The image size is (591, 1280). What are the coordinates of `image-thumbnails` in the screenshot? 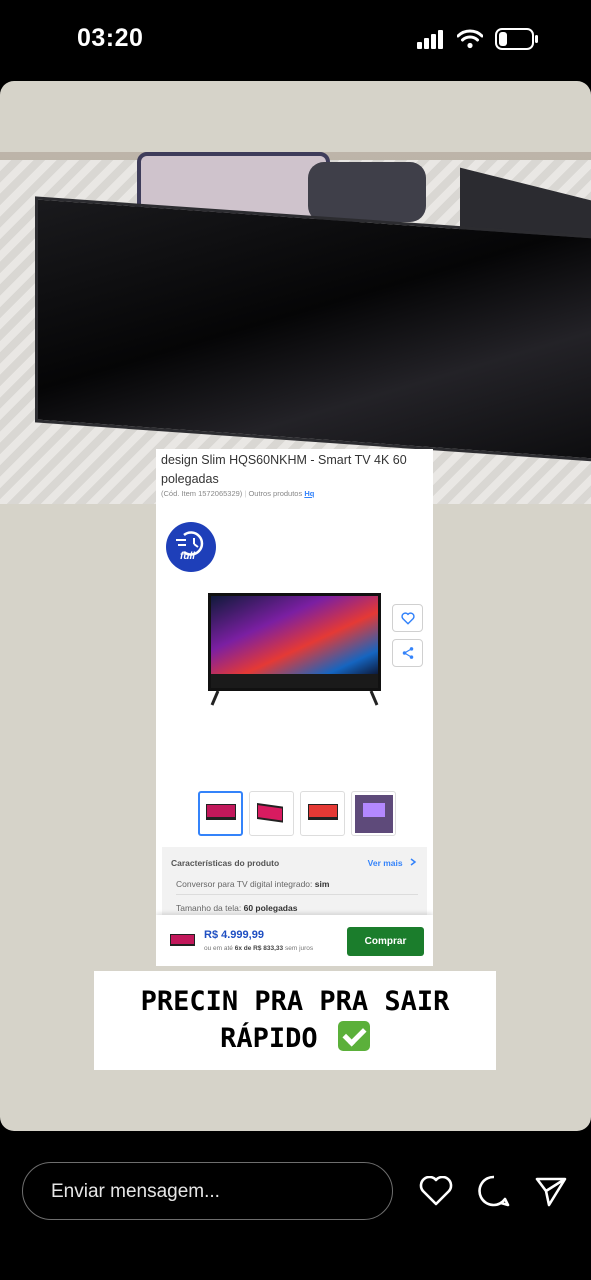 It's located at (297, 813).